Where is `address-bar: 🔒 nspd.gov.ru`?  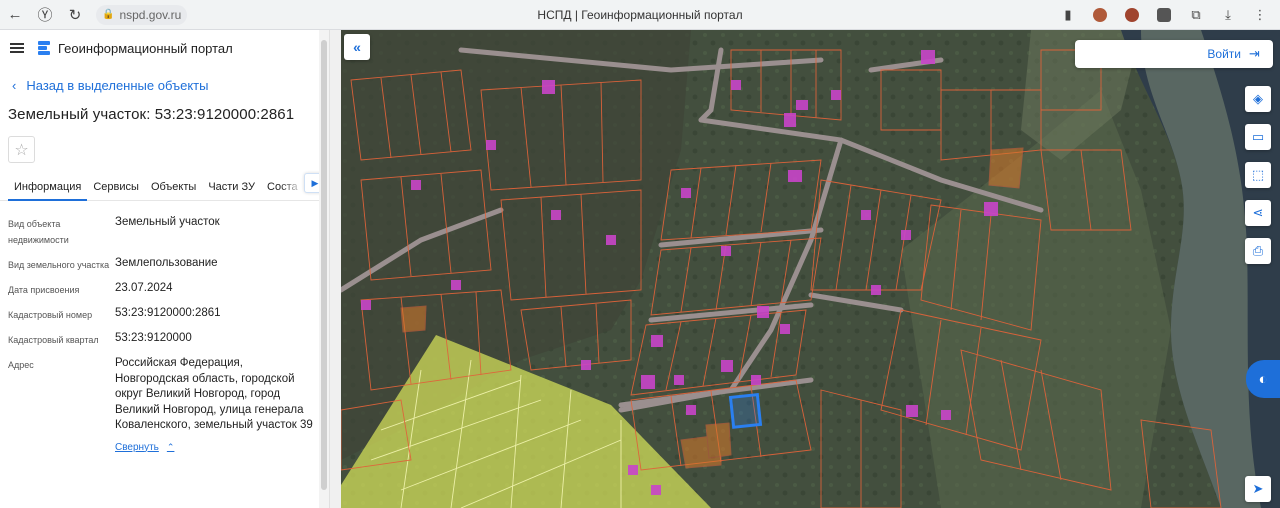
address-bar: 🔒 nspd.gov.ru is located at coordinates (142, 14).